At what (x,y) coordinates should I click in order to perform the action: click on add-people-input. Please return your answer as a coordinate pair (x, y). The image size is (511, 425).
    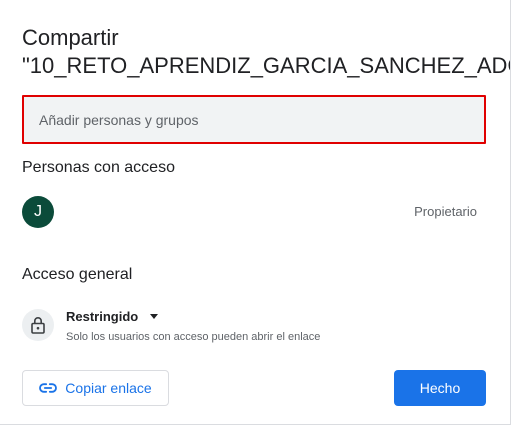
    Looking at the image, I should click on (254, 119).